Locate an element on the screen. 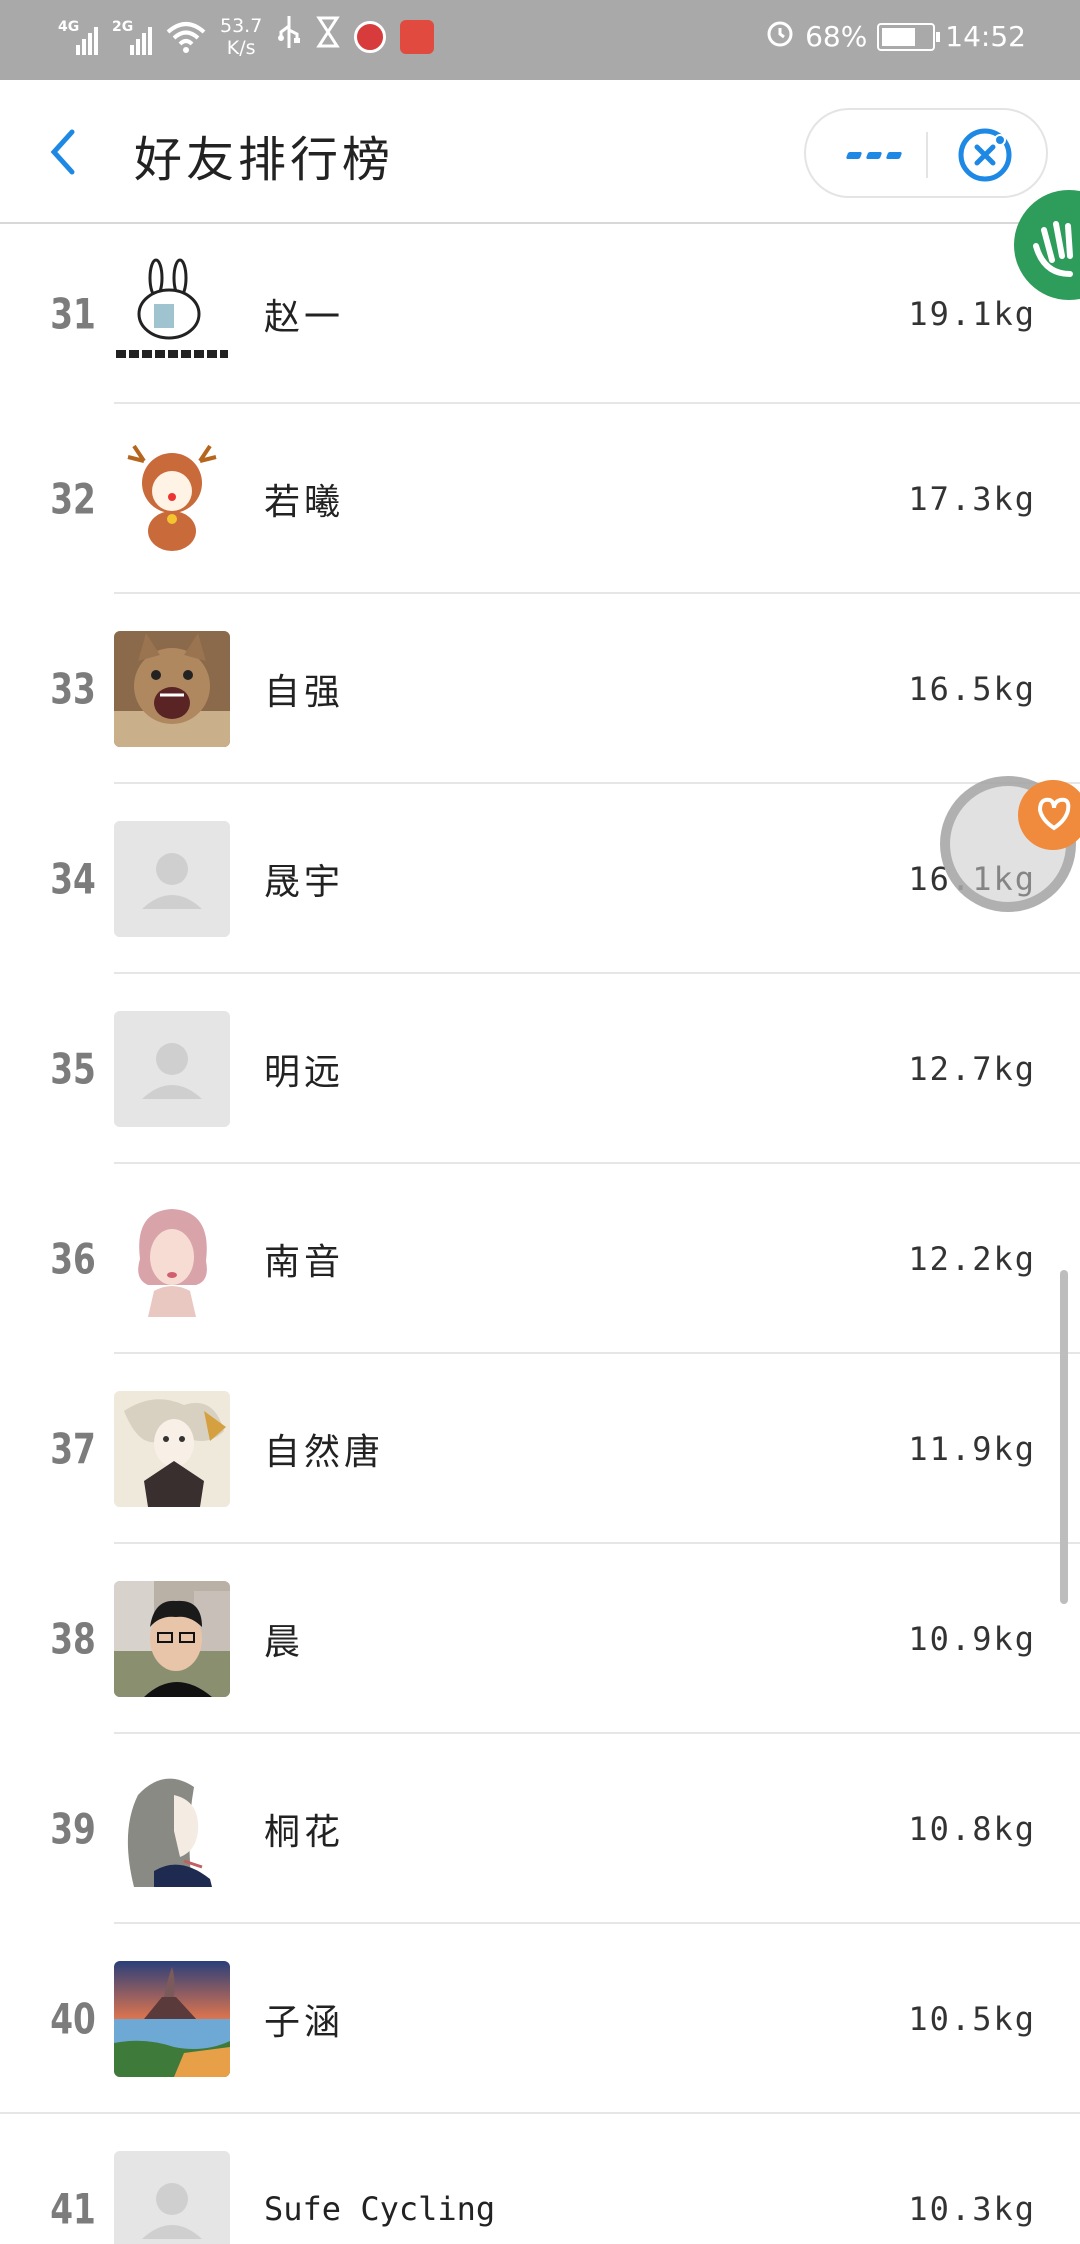 This screenshot has width=1080, height=2244. ranking-row: 33 自强 16.5kg is located at coordinates (540, 689).